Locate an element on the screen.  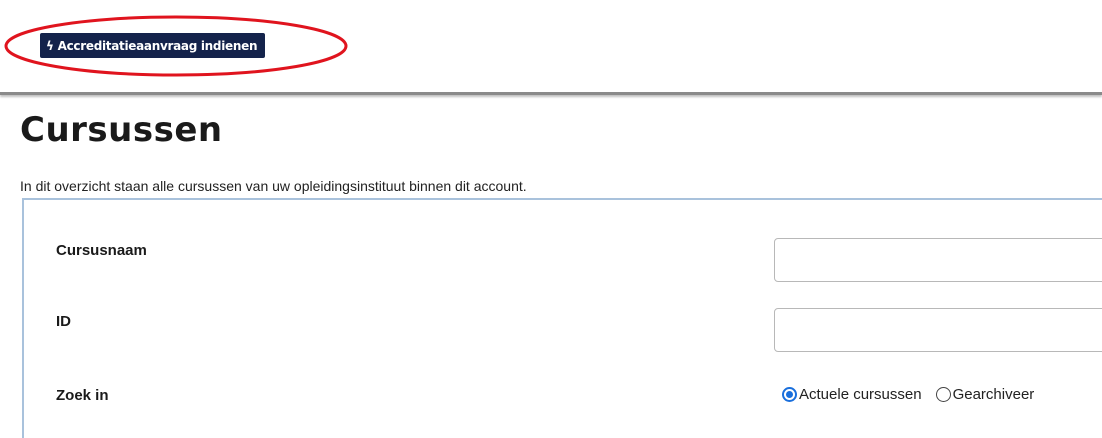
search-in-radio-group: Actuele cursussen Gearchiveer is located at coordinates (908, 394).